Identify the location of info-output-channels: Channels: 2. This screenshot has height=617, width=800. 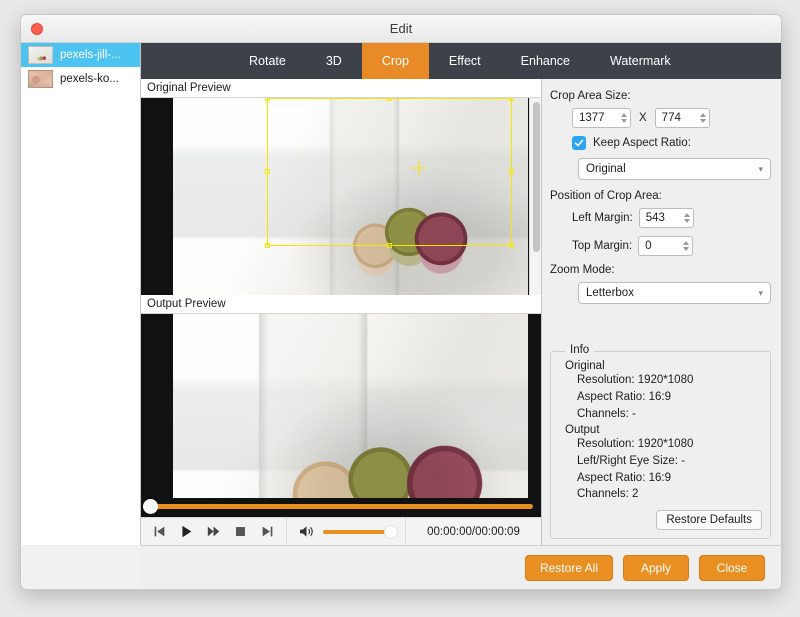
(608, 494).